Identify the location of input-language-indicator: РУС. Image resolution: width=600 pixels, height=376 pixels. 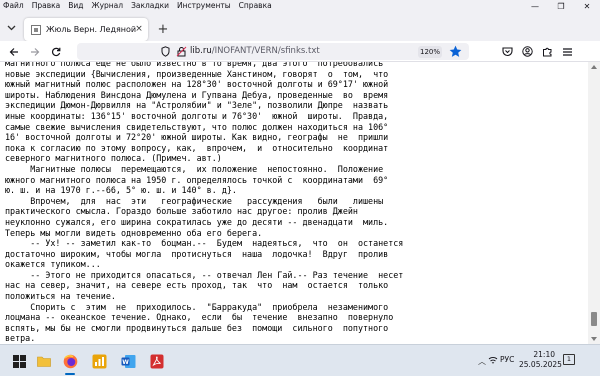
(507, 359).